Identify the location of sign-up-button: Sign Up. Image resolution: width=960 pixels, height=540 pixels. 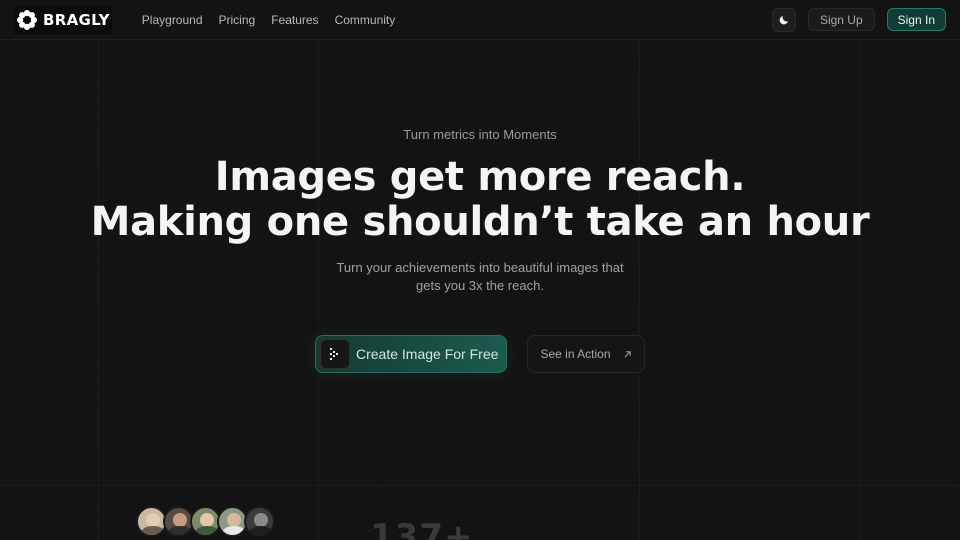
(841, 19).